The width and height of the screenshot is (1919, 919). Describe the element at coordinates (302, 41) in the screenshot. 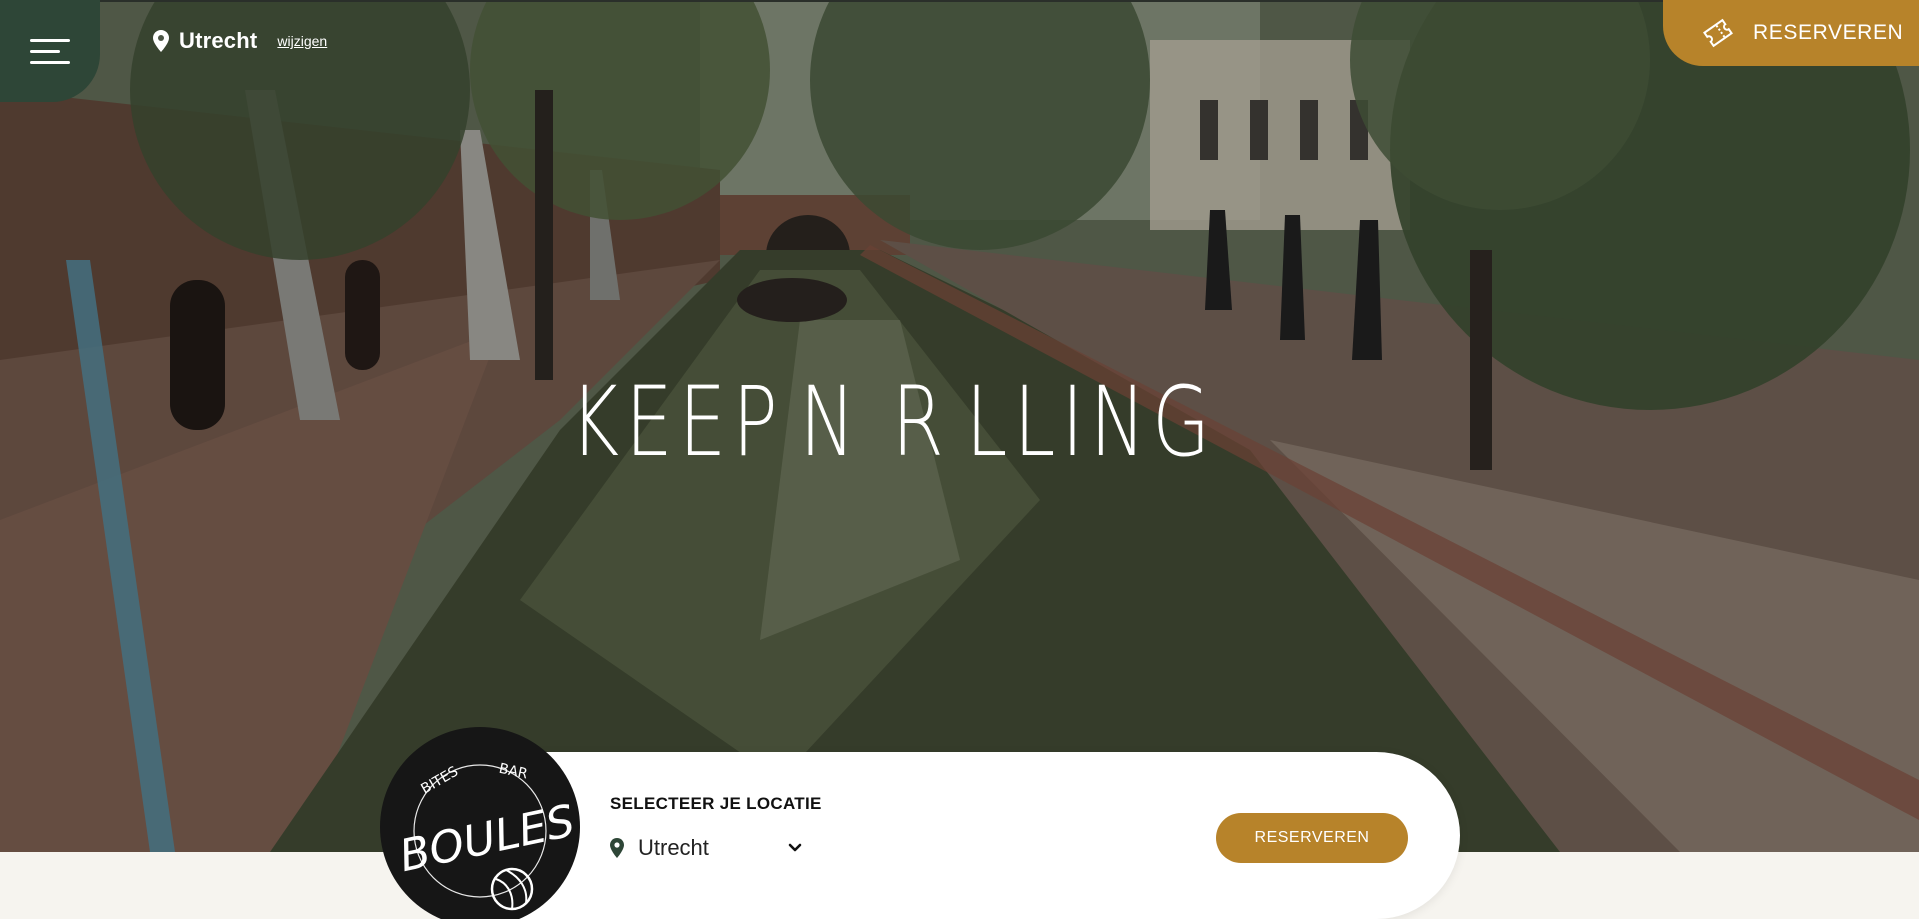

I see `change-location-link: wijzigen` at that location.